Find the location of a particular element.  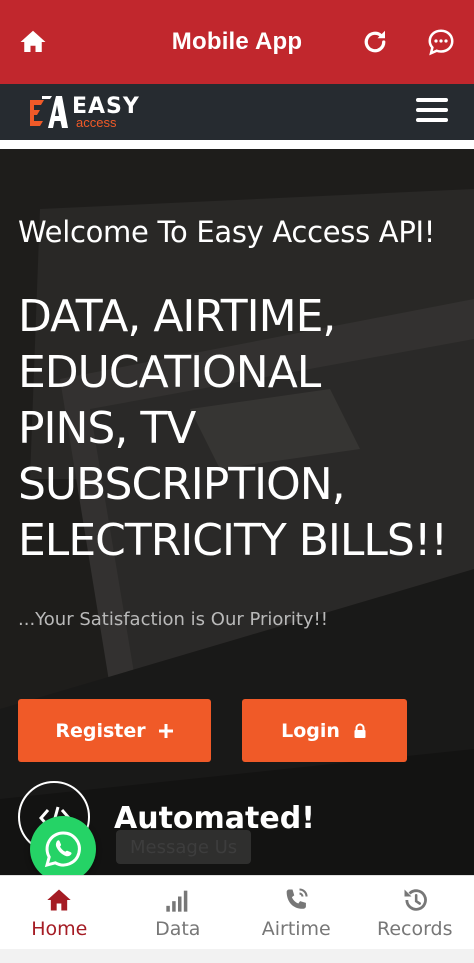

bottom-navigation: Home Data Airtime Records is located at coordinates (237, 912).